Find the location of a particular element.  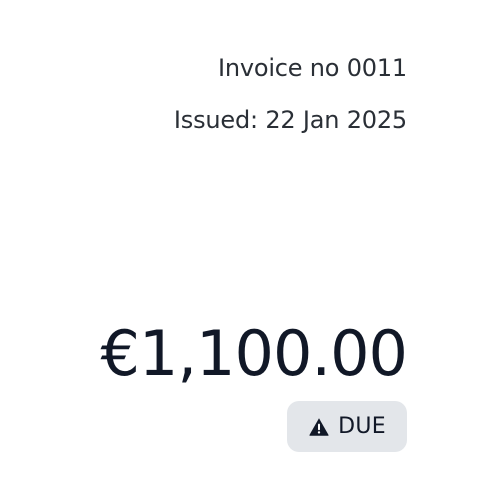

issued-date: Issued: 22 Jan 2025 is located at coordinates (290, 120).